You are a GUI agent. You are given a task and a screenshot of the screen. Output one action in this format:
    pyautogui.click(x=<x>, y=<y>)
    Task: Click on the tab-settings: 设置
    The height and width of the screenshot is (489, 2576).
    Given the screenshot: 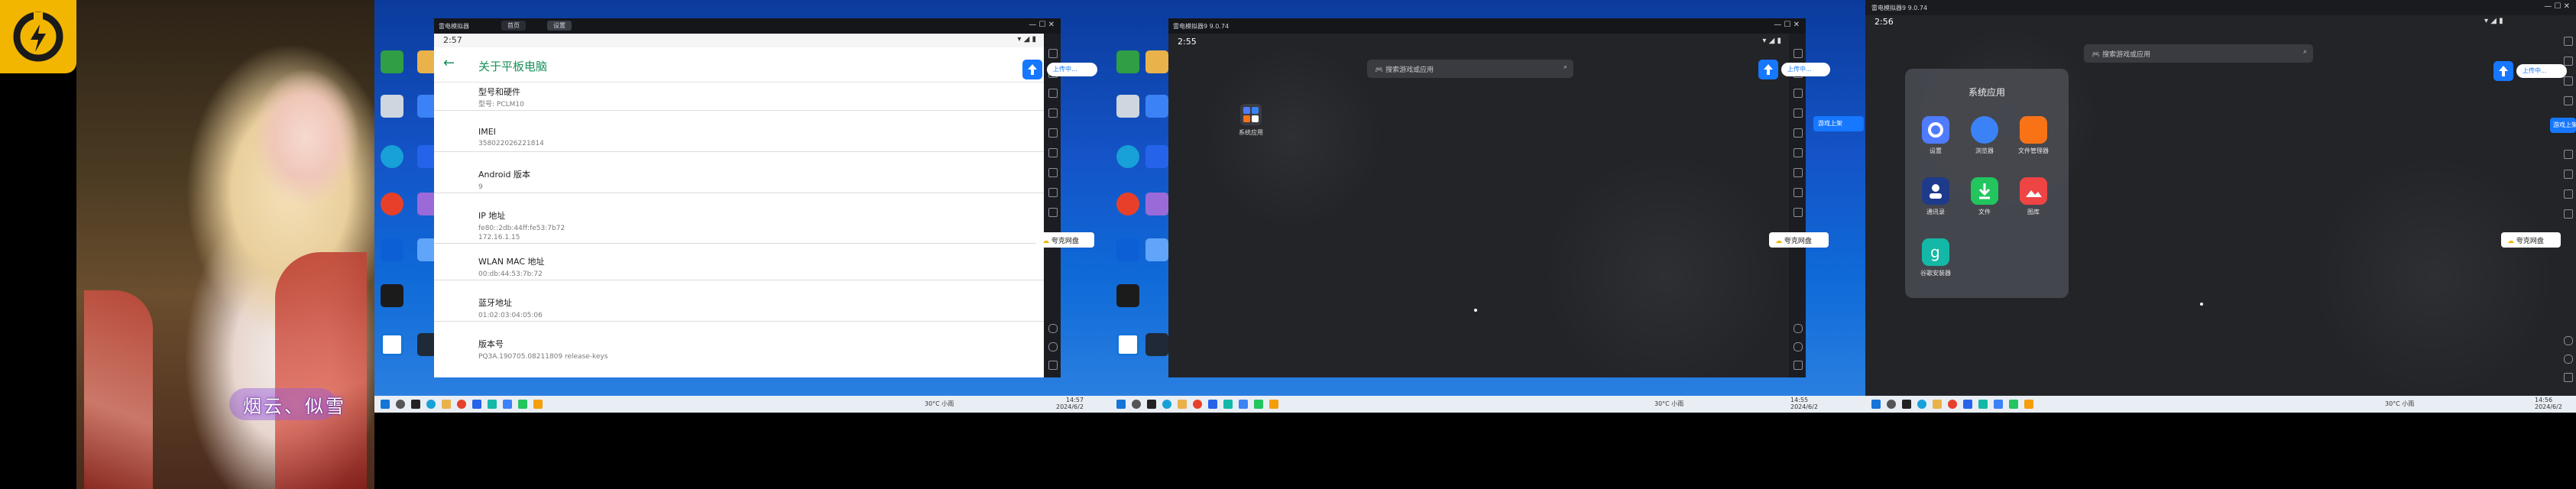 What is the action you would take?
    pyautogui.click(x=559, y=26)
    